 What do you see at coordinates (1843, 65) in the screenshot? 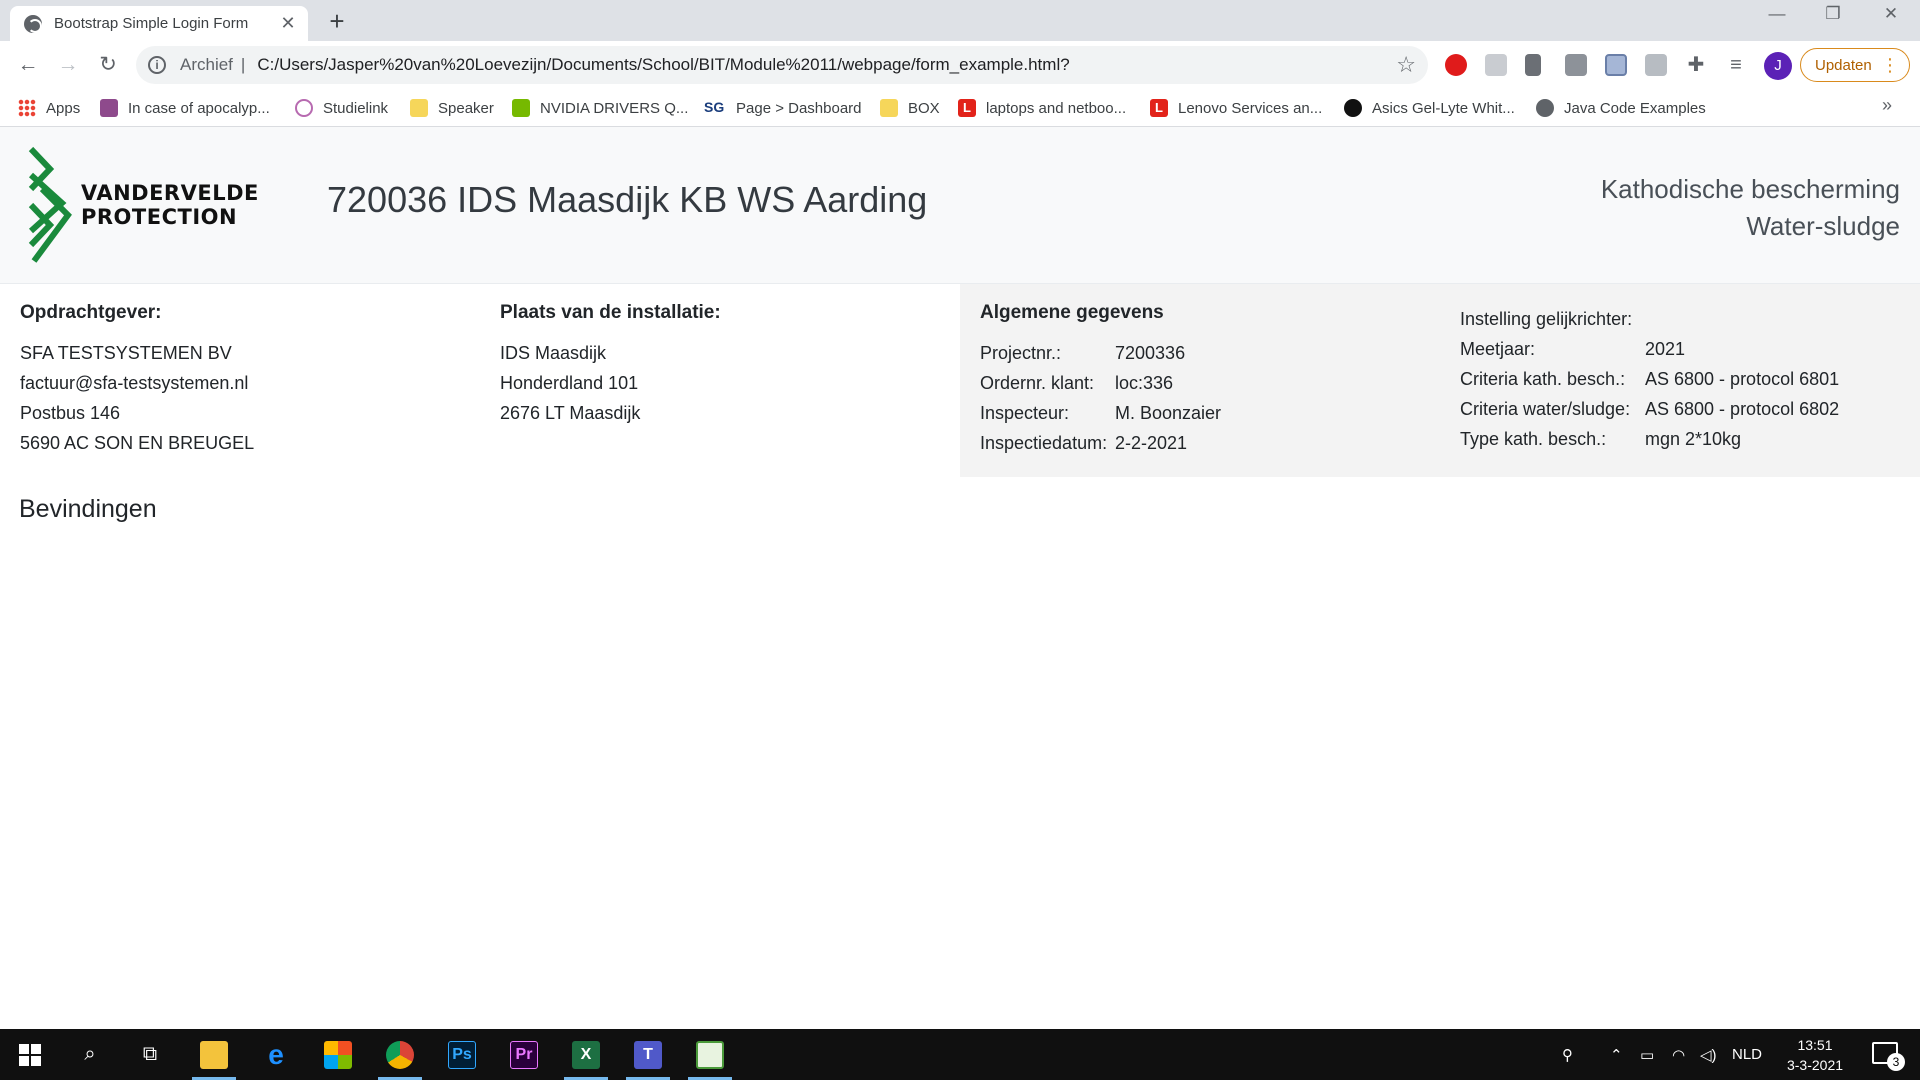
I see `update-label: Updaten` at bounding box center [1843, 65].